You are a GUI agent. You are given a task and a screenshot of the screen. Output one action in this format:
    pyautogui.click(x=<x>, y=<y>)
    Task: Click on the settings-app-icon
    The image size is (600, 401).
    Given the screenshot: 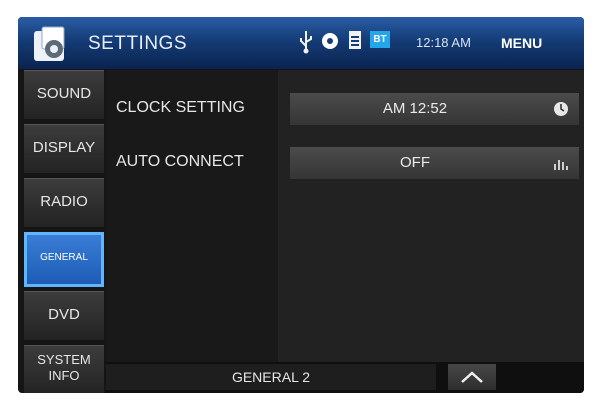 What is the action you would take?
    pyautogui.click(x=49, y=43)
    